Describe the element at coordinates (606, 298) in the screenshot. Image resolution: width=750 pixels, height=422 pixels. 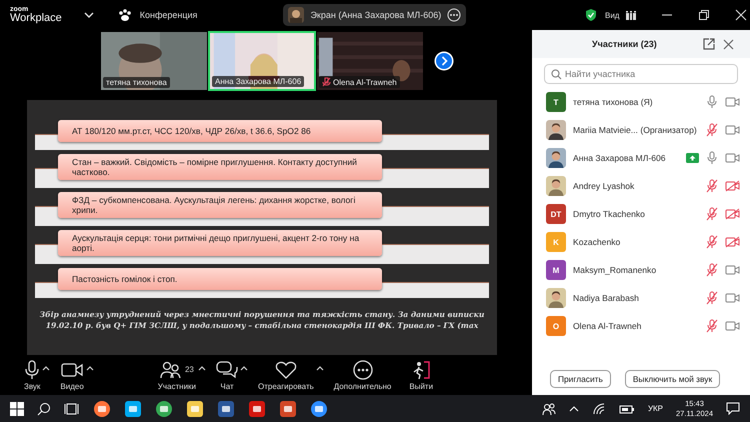
I see `participant-name: Nadiya Barabash` at that location.